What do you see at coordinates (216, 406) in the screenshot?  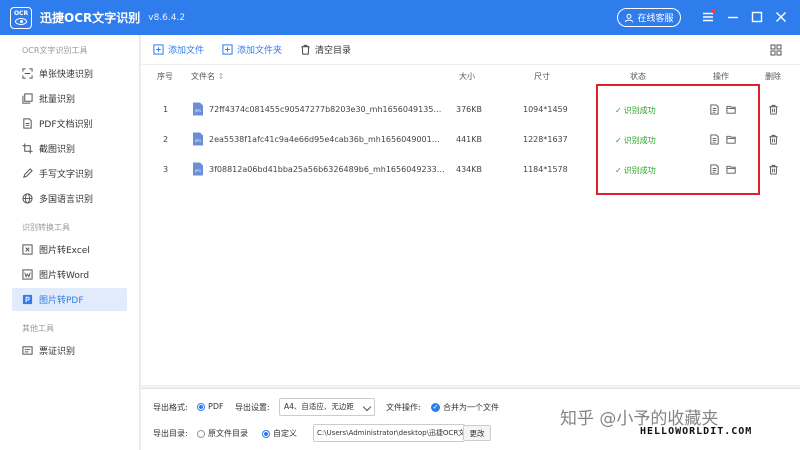 I see `format-value: PDF` at bounding box center [216, 406].